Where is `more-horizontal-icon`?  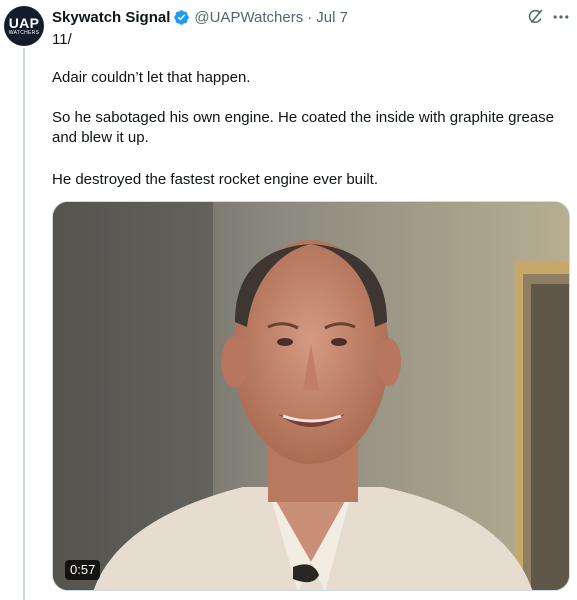
more-horizontal-icon is located at coordinates (561, 17).